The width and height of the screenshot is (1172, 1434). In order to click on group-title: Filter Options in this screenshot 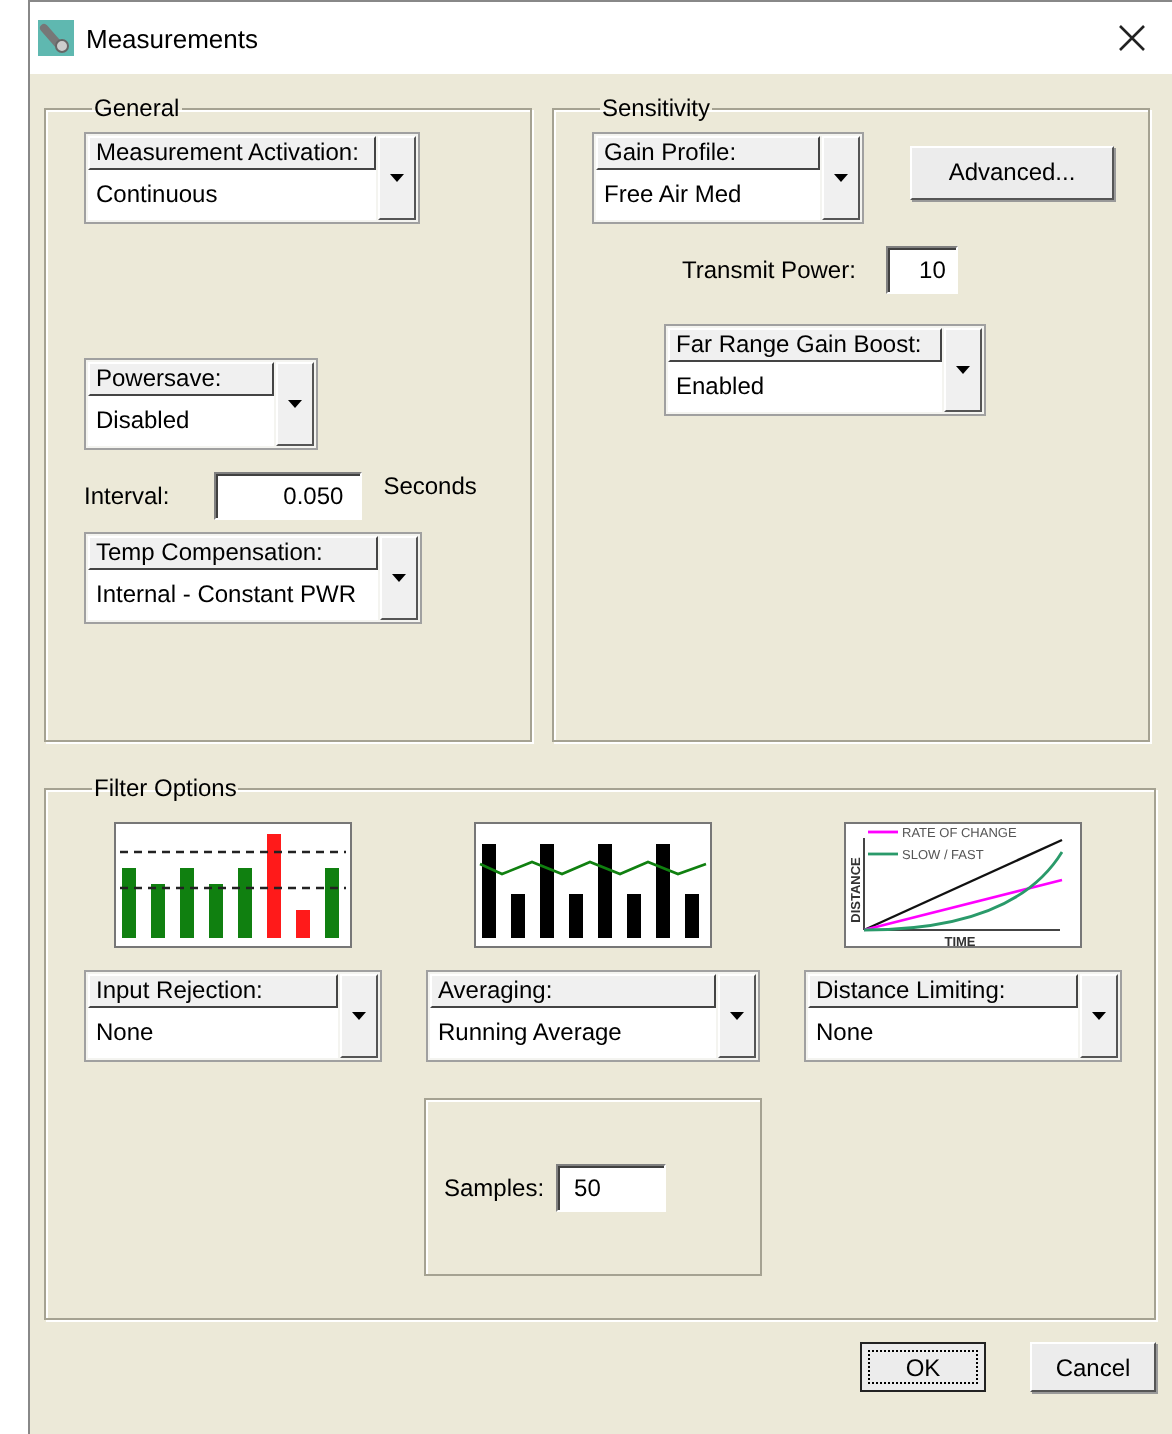, I will do `click(165, 788)`.